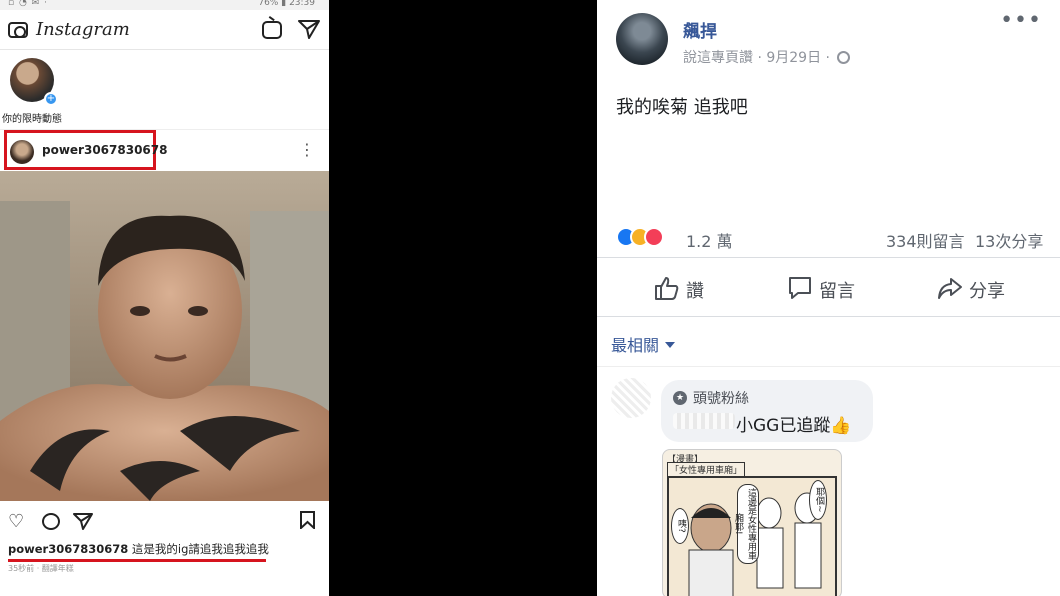 This screenshot has height=596, width=1060. What do you see at coordinates (28, 4) in the screenshot?
I see `status-icons: ▫ ◔ ✉ ·` at bounding box center [28, 4].